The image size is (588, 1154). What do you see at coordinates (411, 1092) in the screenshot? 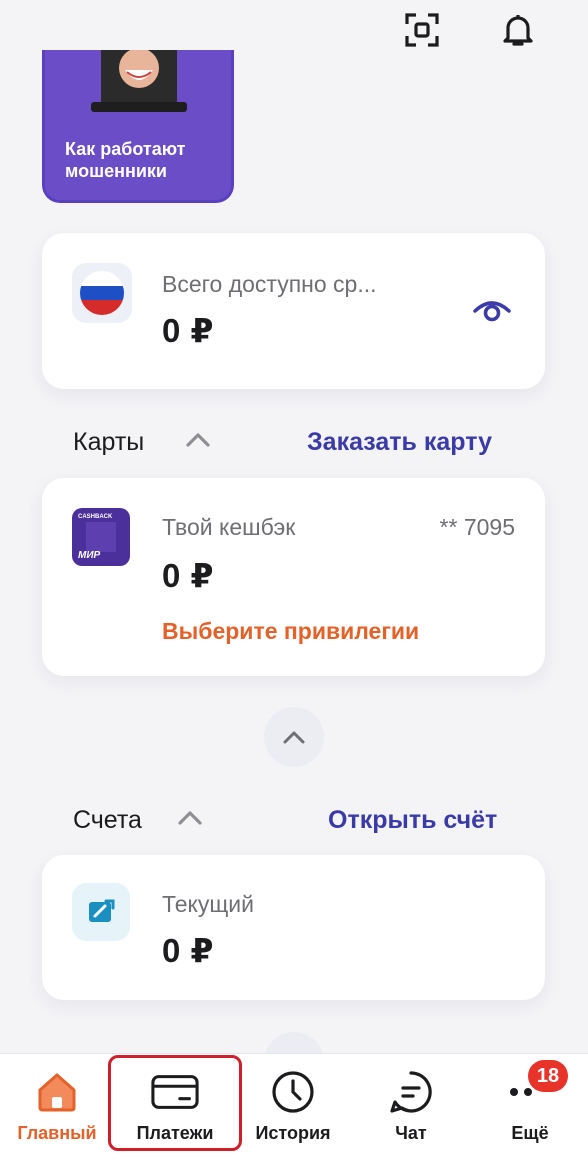
I see `chat-icon` at bounding box center [411, 1092].